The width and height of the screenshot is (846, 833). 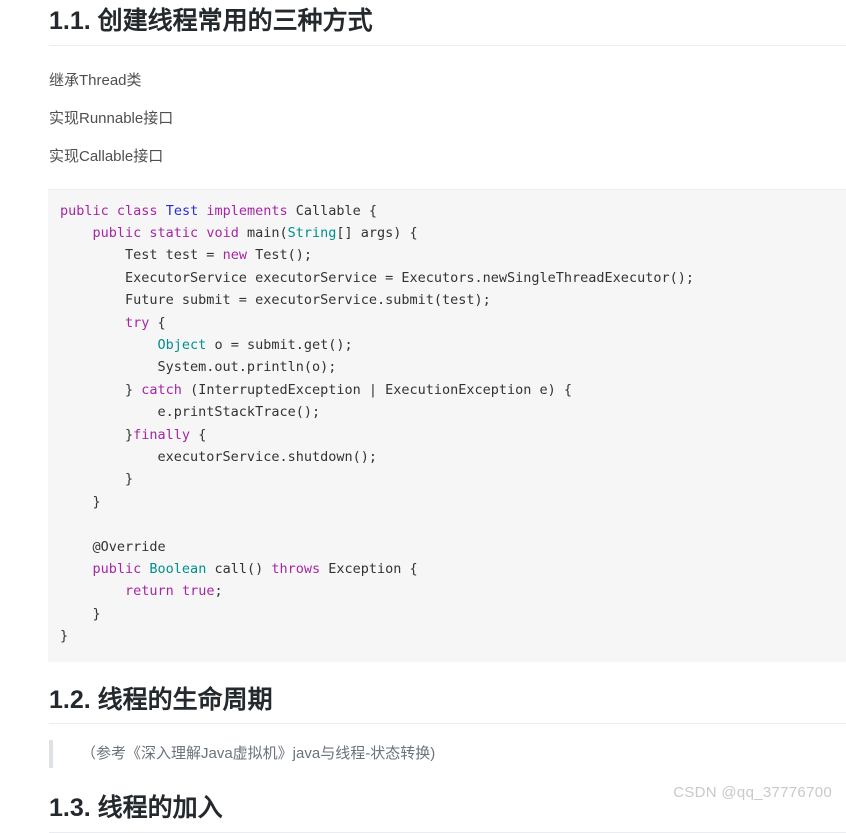 What do you see at coordinates (178, 232) in the screenshot?
I see `code-token: static` at bounding box center [178, 232].